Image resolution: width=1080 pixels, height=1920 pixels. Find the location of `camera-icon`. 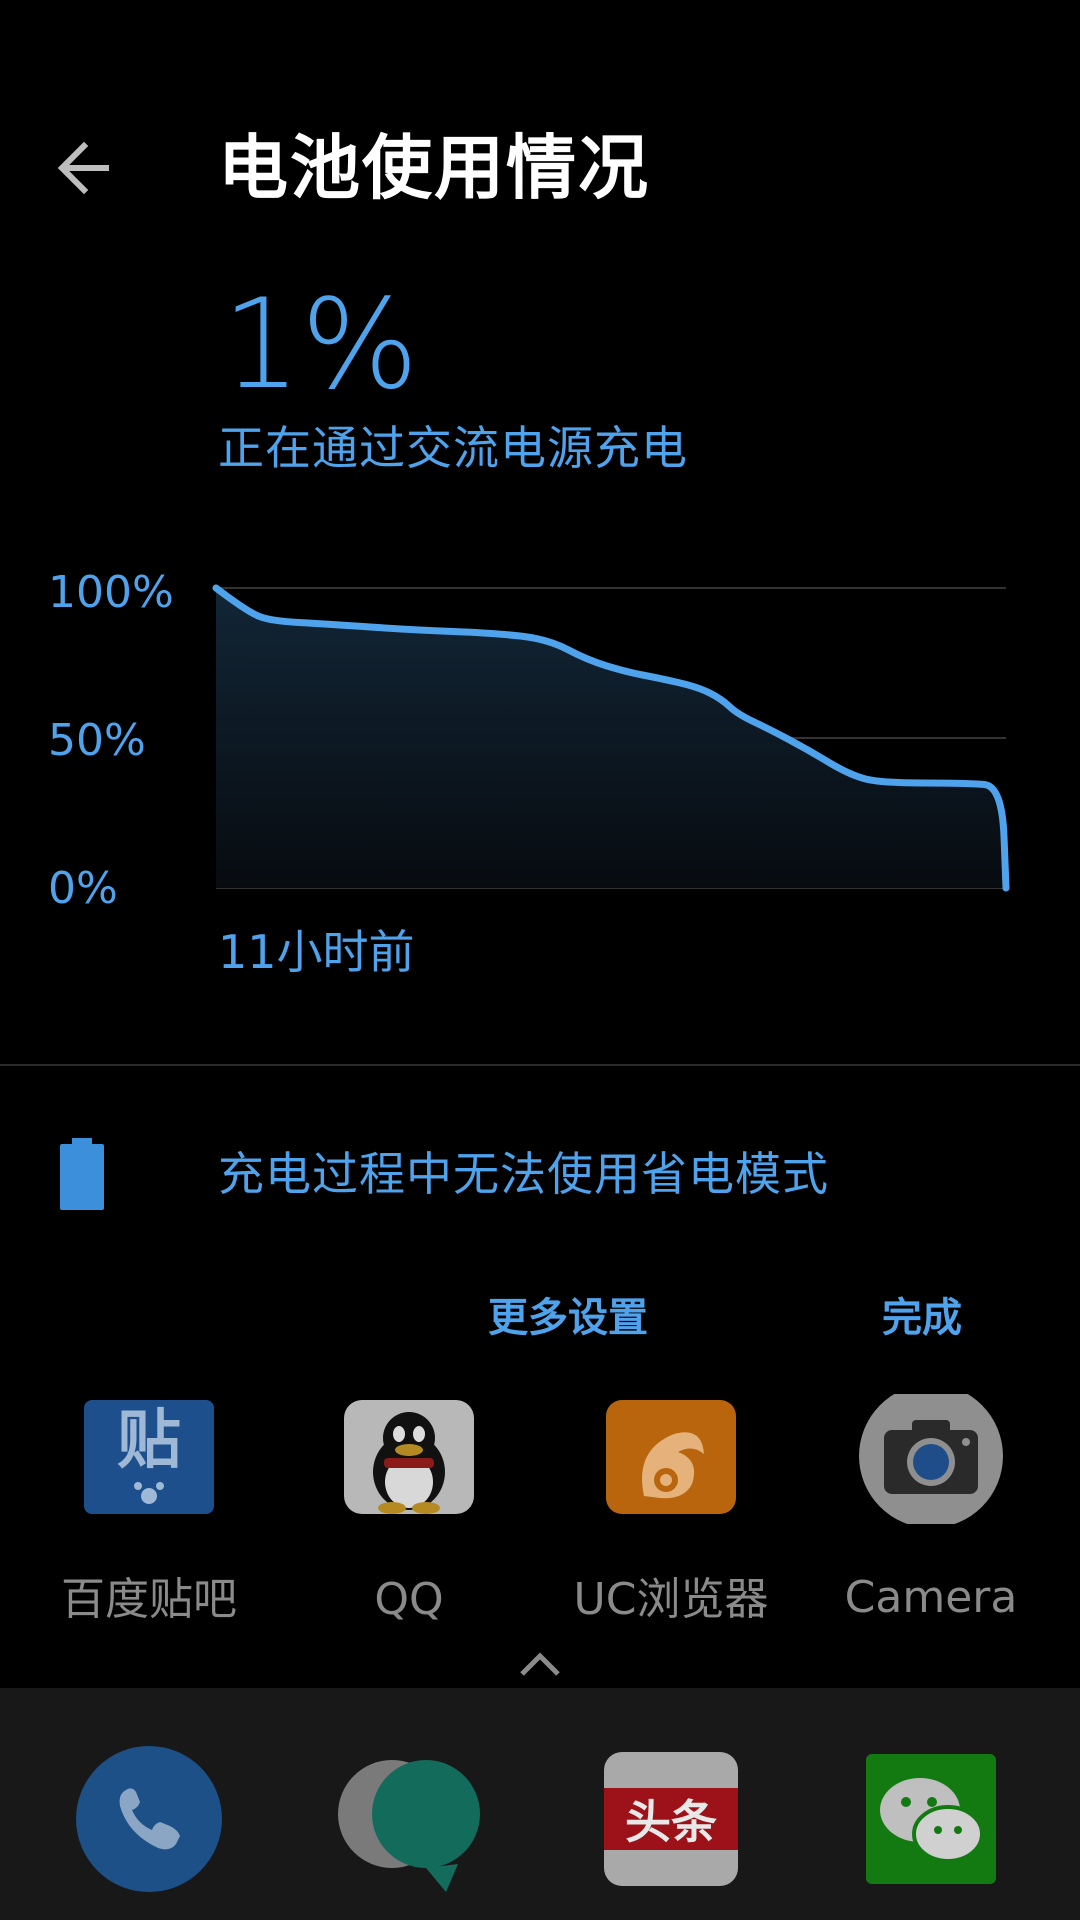

camera-icon is located at coordinates (931, 1456).